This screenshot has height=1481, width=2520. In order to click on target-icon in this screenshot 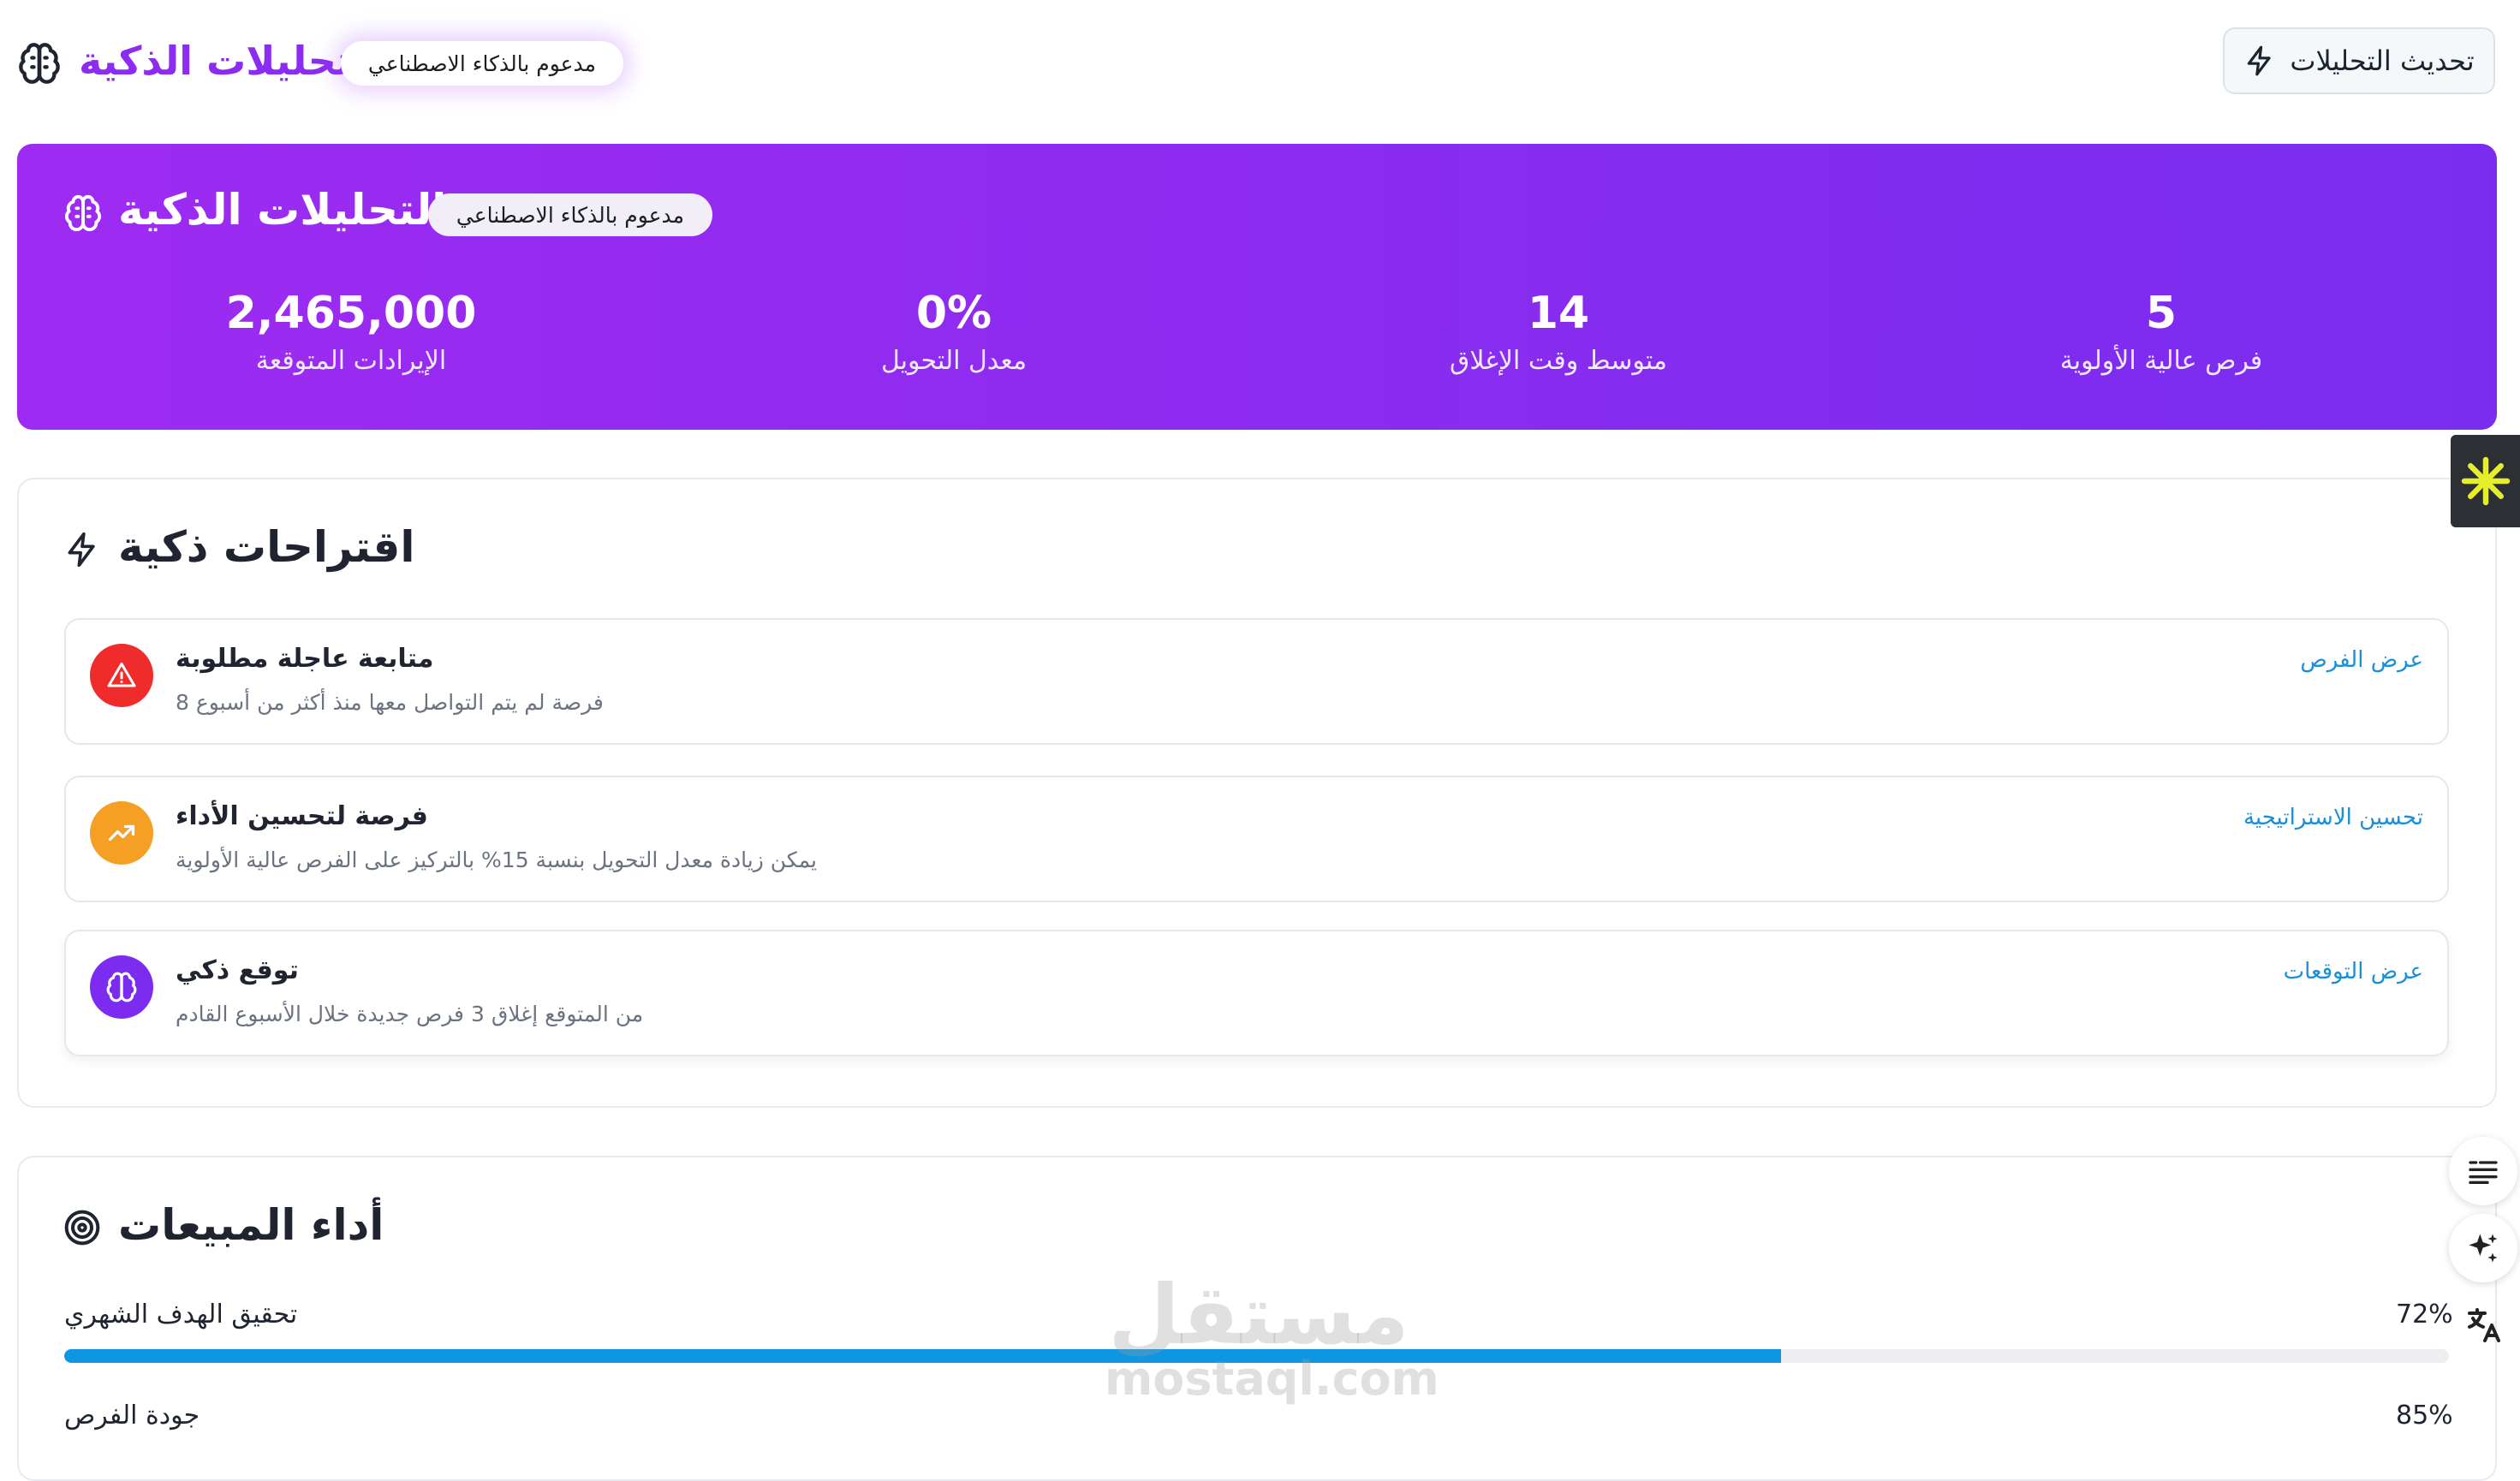, I will do `click(82, 1228)`.